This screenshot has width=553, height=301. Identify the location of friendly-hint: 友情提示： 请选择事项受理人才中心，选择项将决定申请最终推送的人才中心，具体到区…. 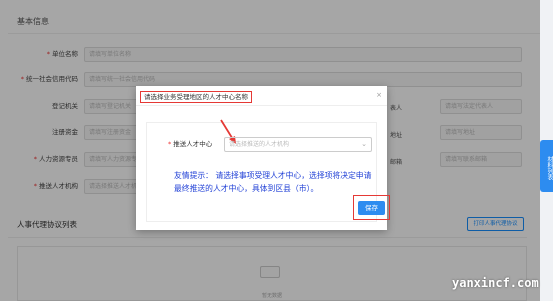
(273, 182).